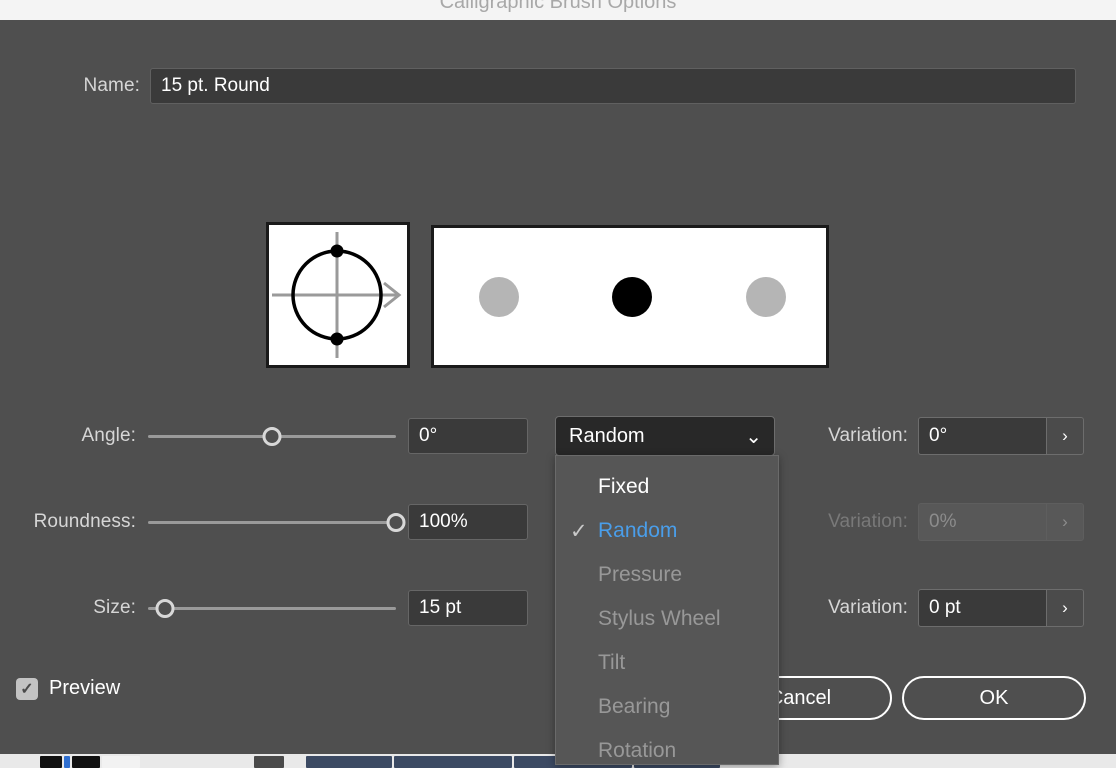 The height and width of the screenshot is (768, 1116). I want to click on window-title: Calligraphic Brush Options, so click(558, 6).